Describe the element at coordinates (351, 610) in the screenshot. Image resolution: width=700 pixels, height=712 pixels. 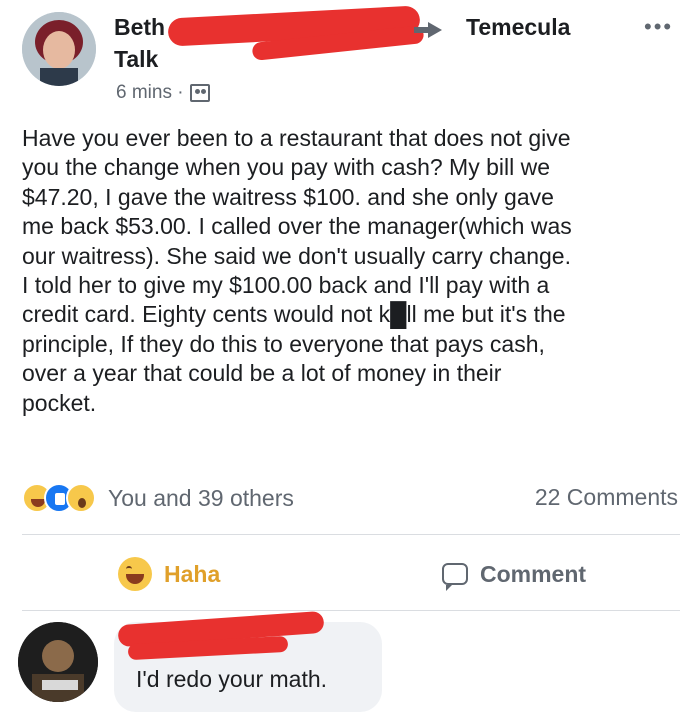
I see `divider-bottom` at that location.